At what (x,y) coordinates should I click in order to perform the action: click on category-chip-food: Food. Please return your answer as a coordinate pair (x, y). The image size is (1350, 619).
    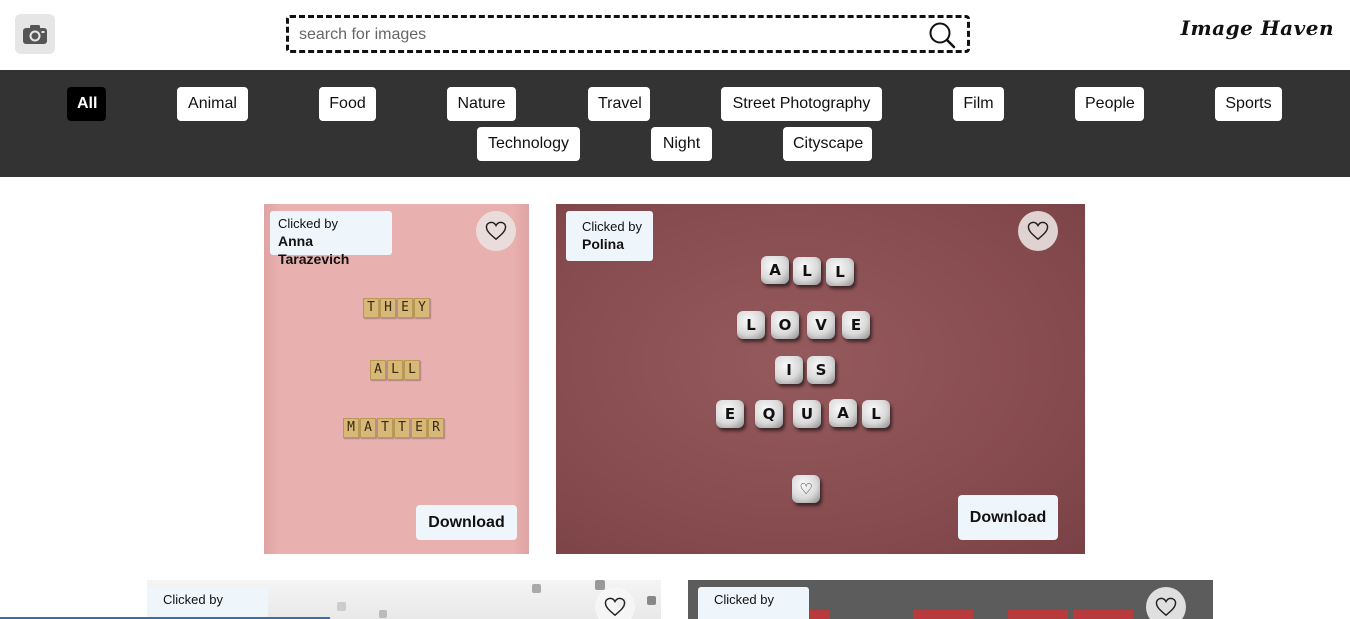
    Looking at the image, I should click on (347, 104).